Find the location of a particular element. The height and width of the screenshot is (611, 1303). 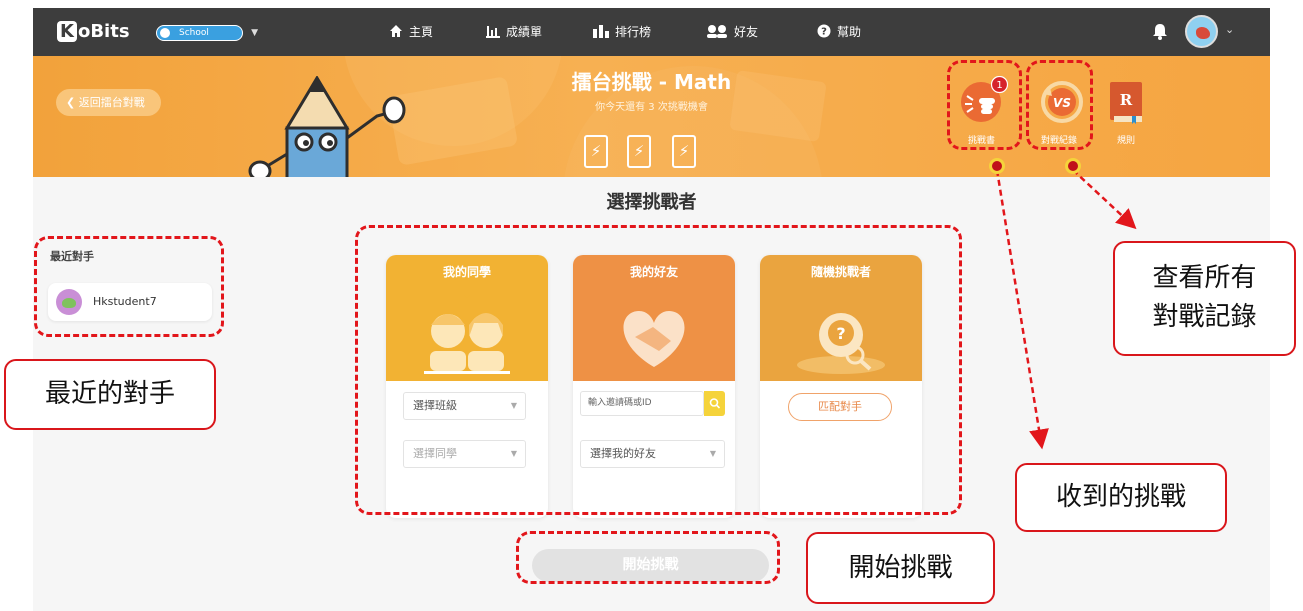

start-challenge-callout: 開始挑戰 is located at coordinates (900, 568).